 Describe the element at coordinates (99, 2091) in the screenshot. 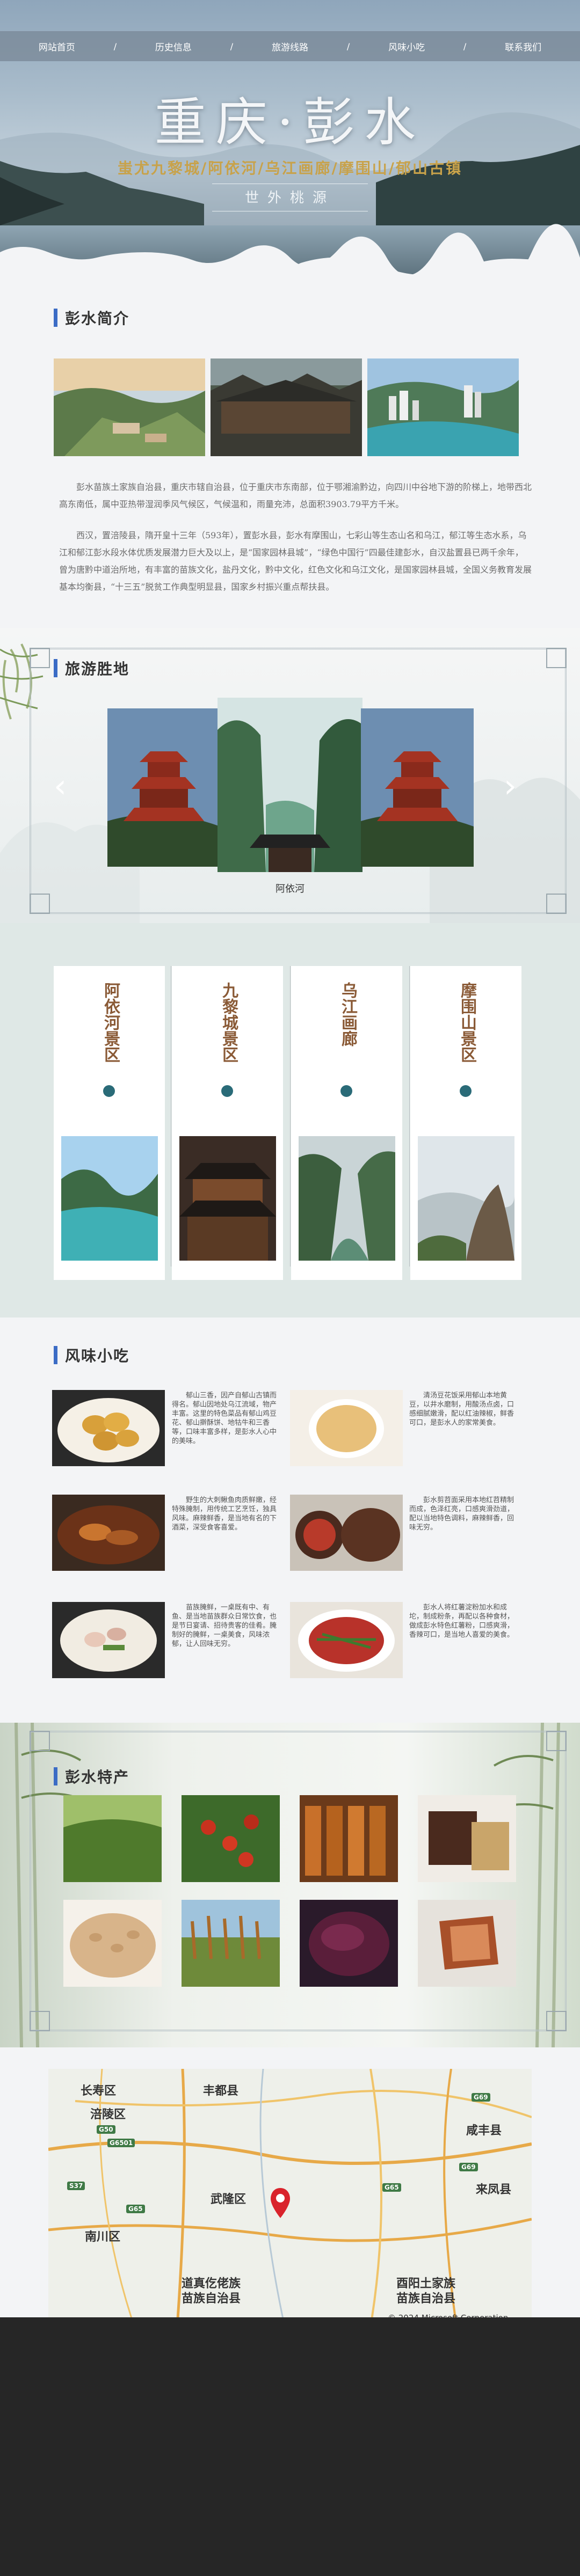

I see `map-label-changshou: 长寿区` at that location.